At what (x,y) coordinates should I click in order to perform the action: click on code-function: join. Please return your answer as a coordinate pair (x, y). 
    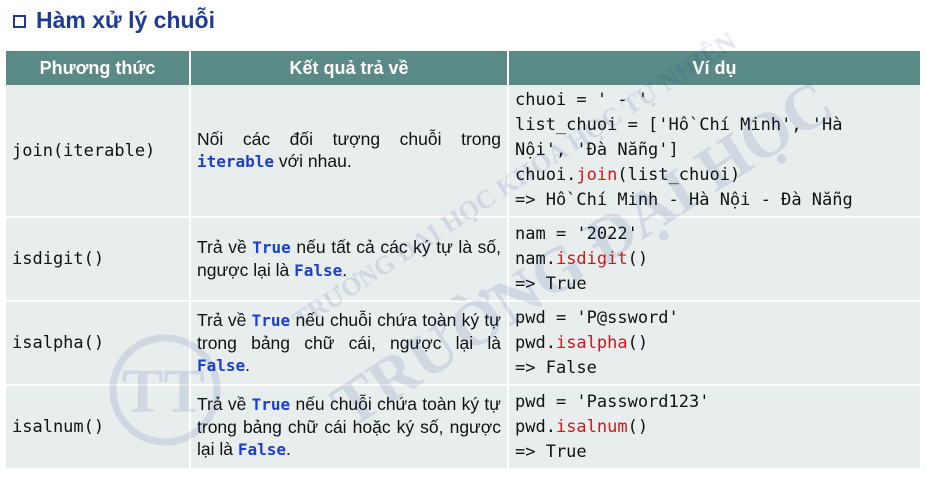
    Looking at the image, I should click on (597, 175).